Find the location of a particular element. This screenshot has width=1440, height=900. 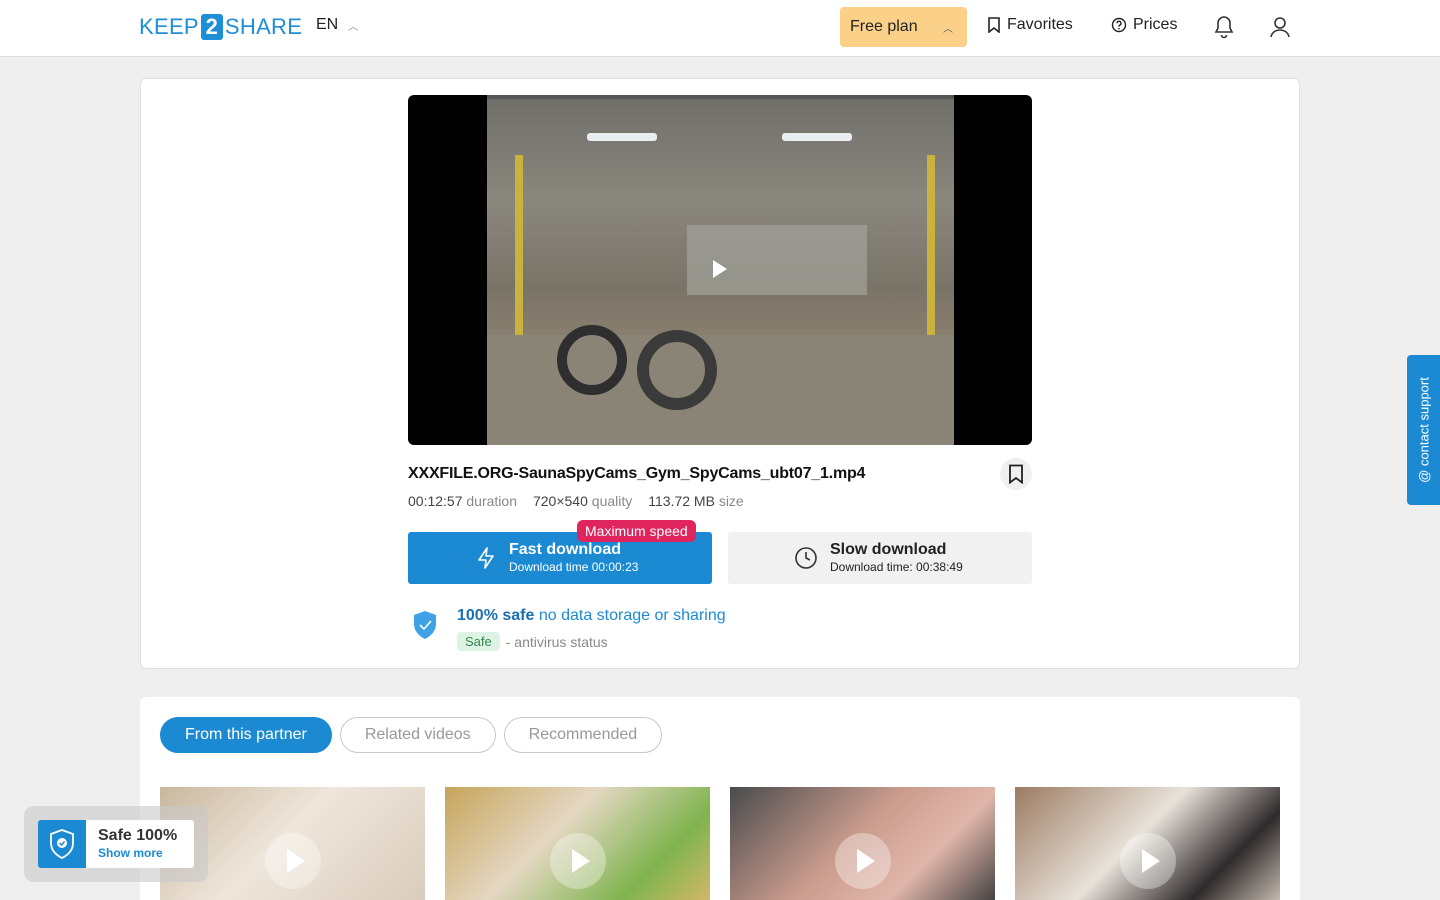

quality-value: 720×540 is located at coordinates (560, 501).